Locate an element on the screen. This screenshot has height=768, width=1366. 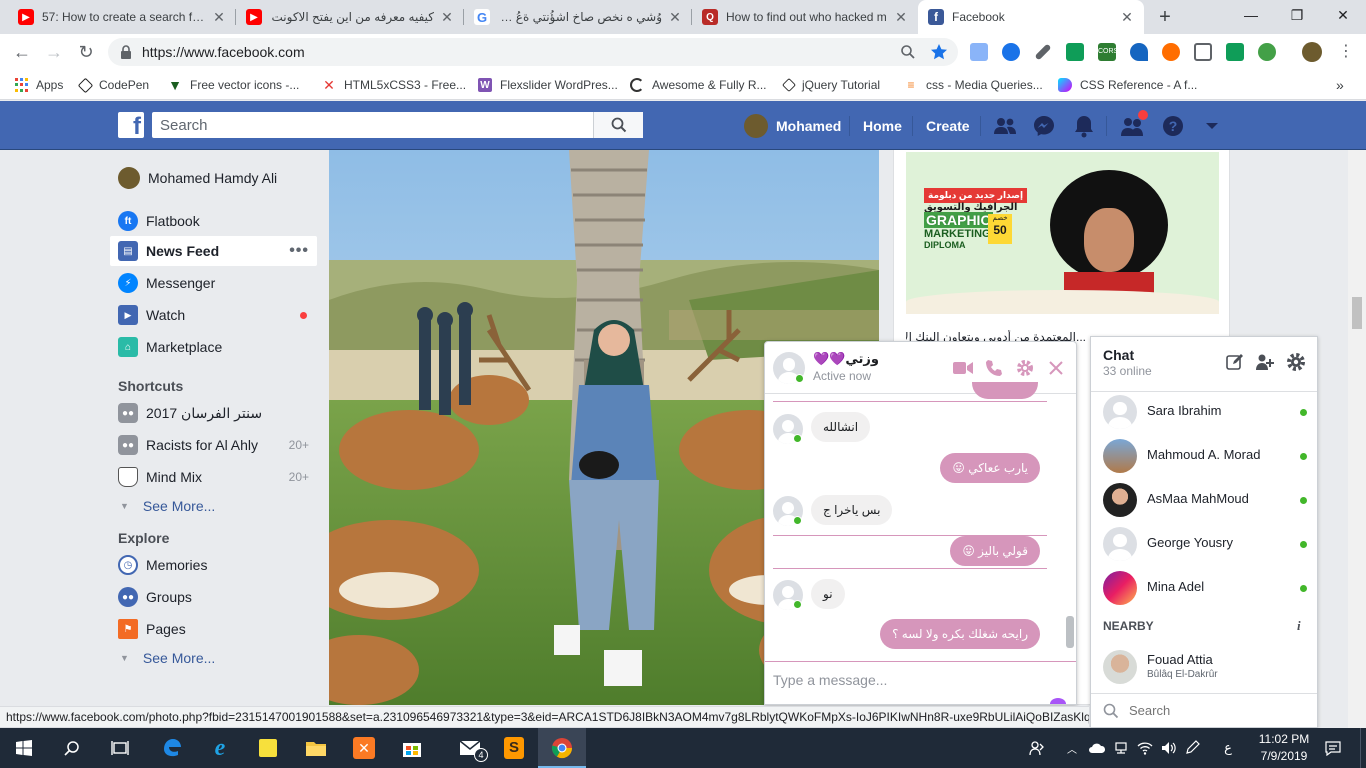
info-icon: i is located at coordinates (1299, 626).